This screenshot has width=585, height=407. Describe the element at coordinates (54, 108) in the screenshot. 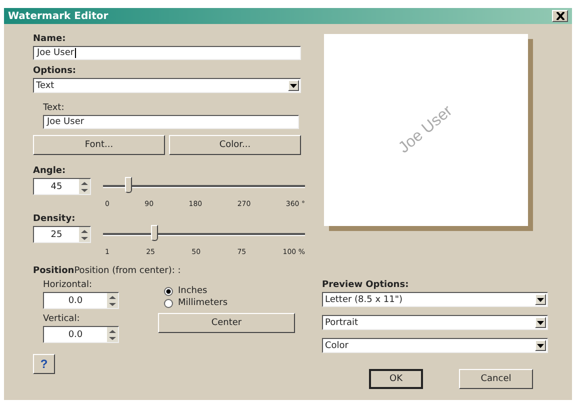

I see `text-label: Text:` at that location.